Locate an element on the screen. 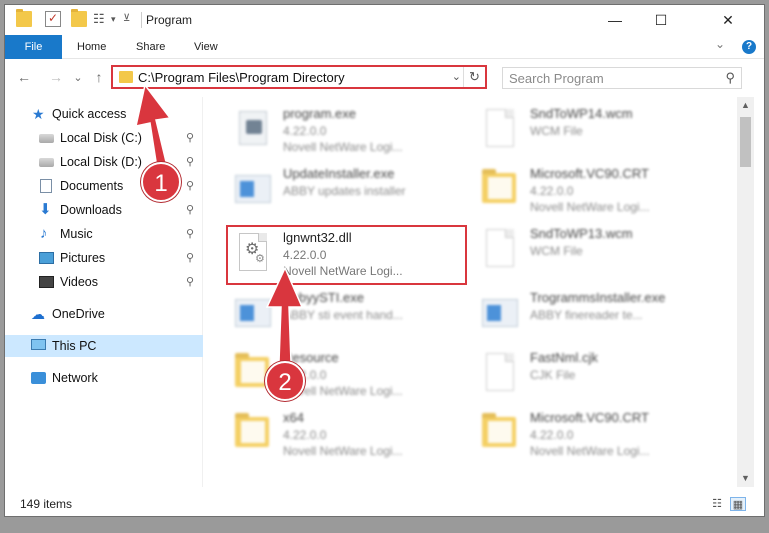 The height and width of the screenshot is (533, 769). videos-icon is located at coordinates (46, 282).